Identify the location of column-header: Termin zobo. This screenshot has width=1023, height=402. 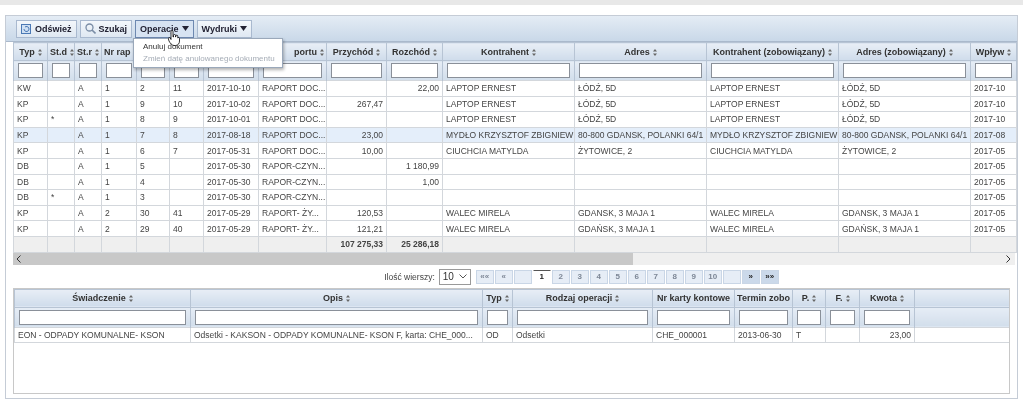
(763, 298).